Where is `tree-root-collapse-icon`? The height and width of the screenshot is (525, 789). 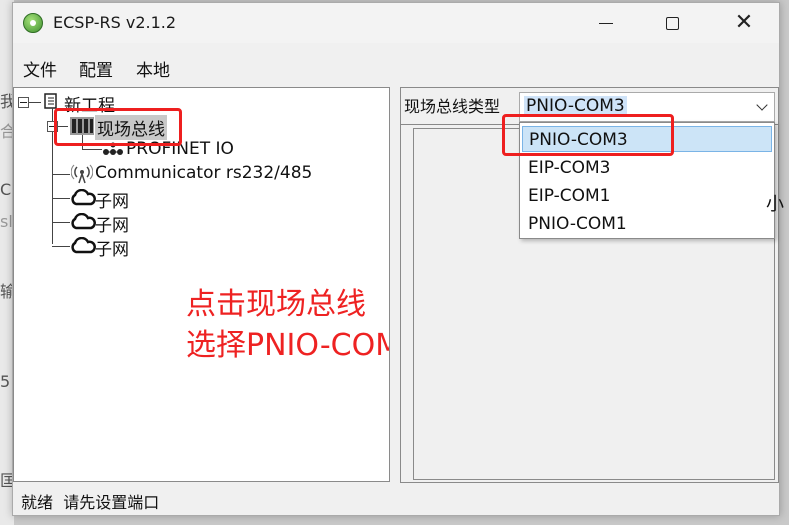
tree-root-collapse-icon is located at coordinates (23, 102).